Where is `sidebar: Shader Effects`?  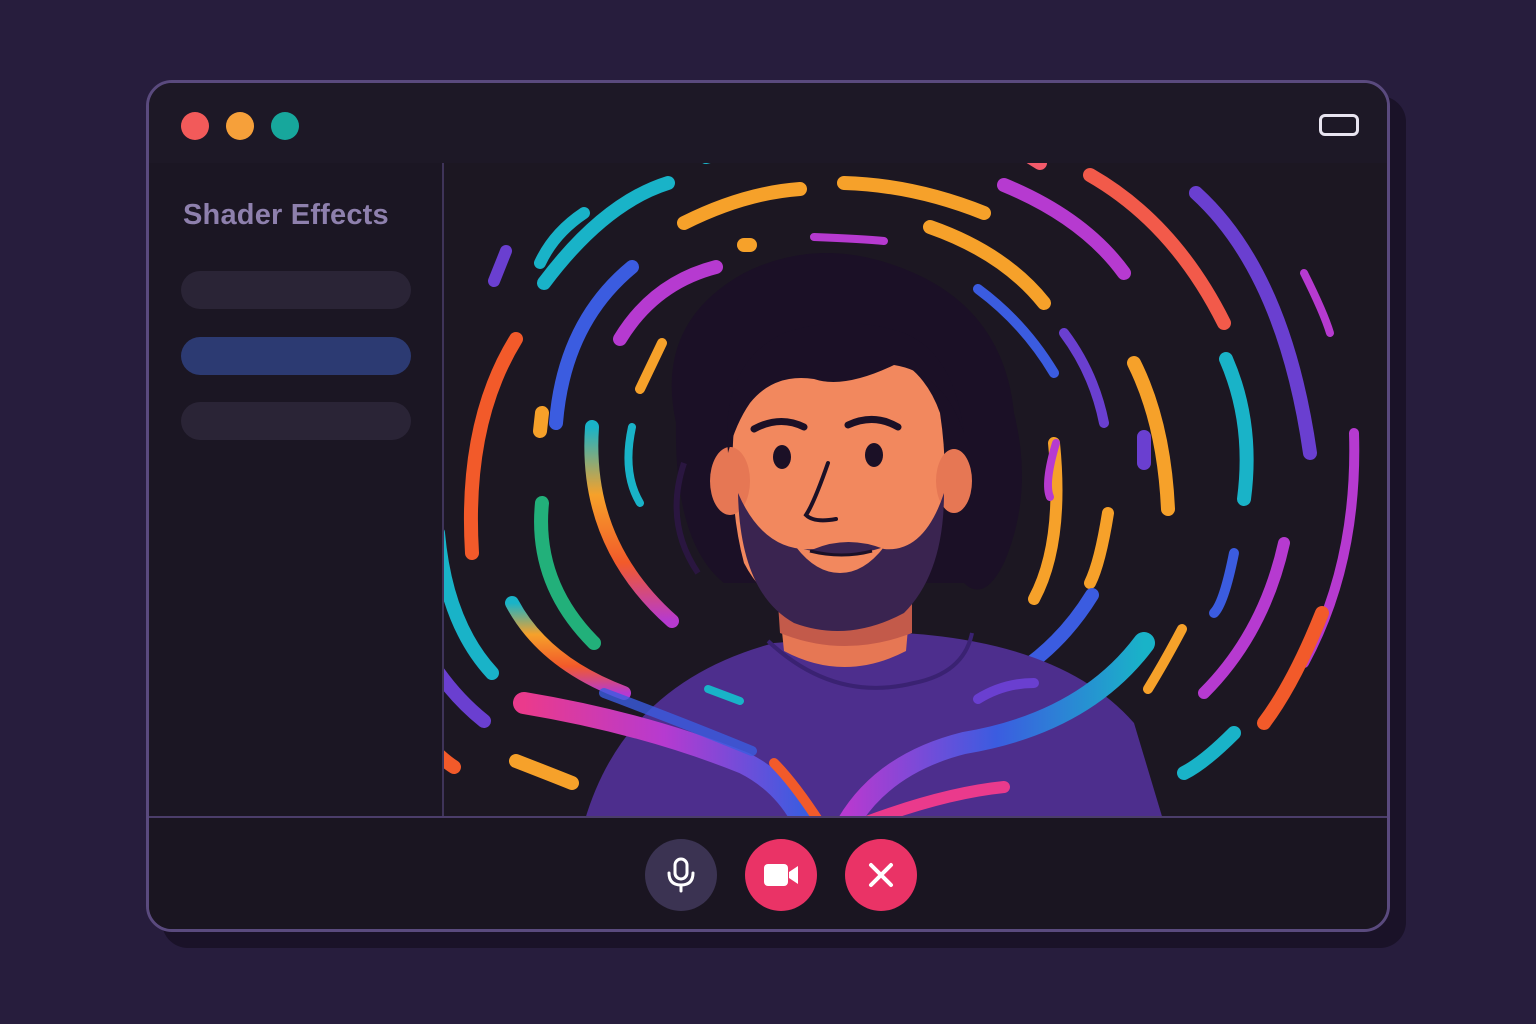 sidebar: Shader Effects is located at coordinates (296, 492).